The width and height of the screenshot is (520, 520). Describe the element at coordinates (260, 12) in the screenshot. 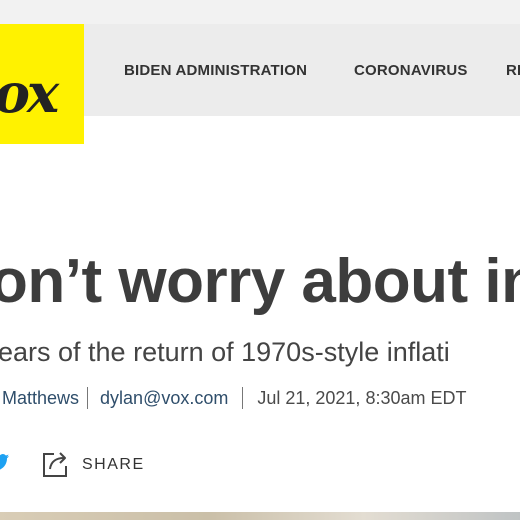

I see `top-bar` at that location.